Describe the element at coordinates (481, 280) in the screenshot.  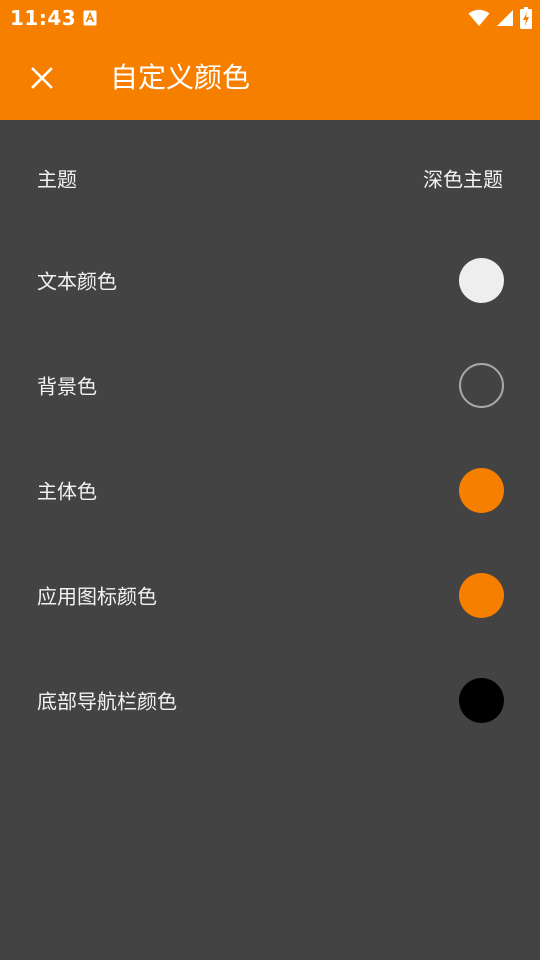
I see `text-color-swatch` at that location.